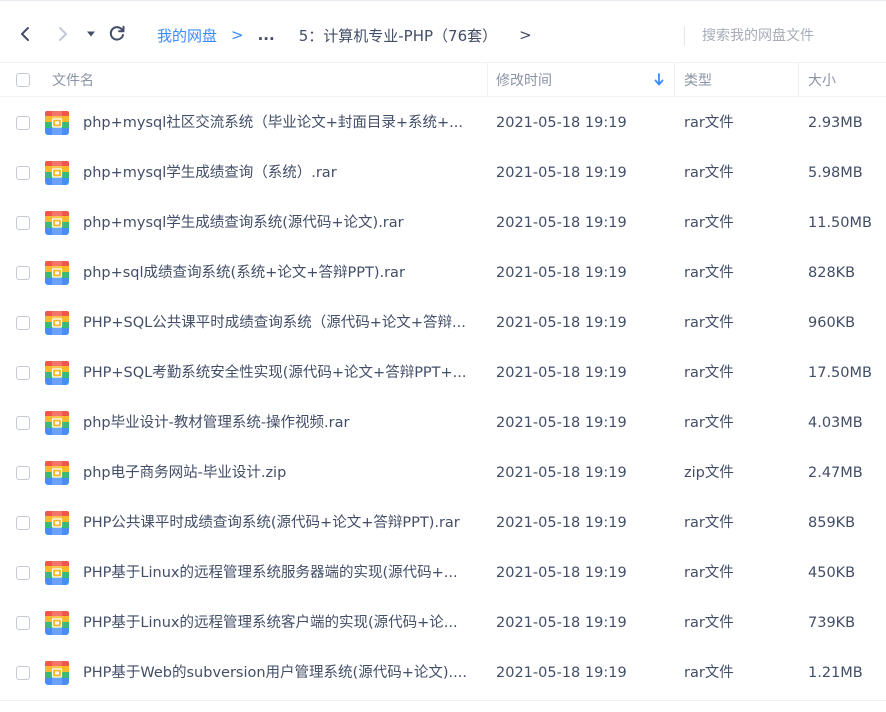  What do you see at coordinates (283, 273) in the screenshot?
I see `file-name: php+sql成绩查询系统(系统+论文+答辩PPT).rar` at bounding box center [283, 273].